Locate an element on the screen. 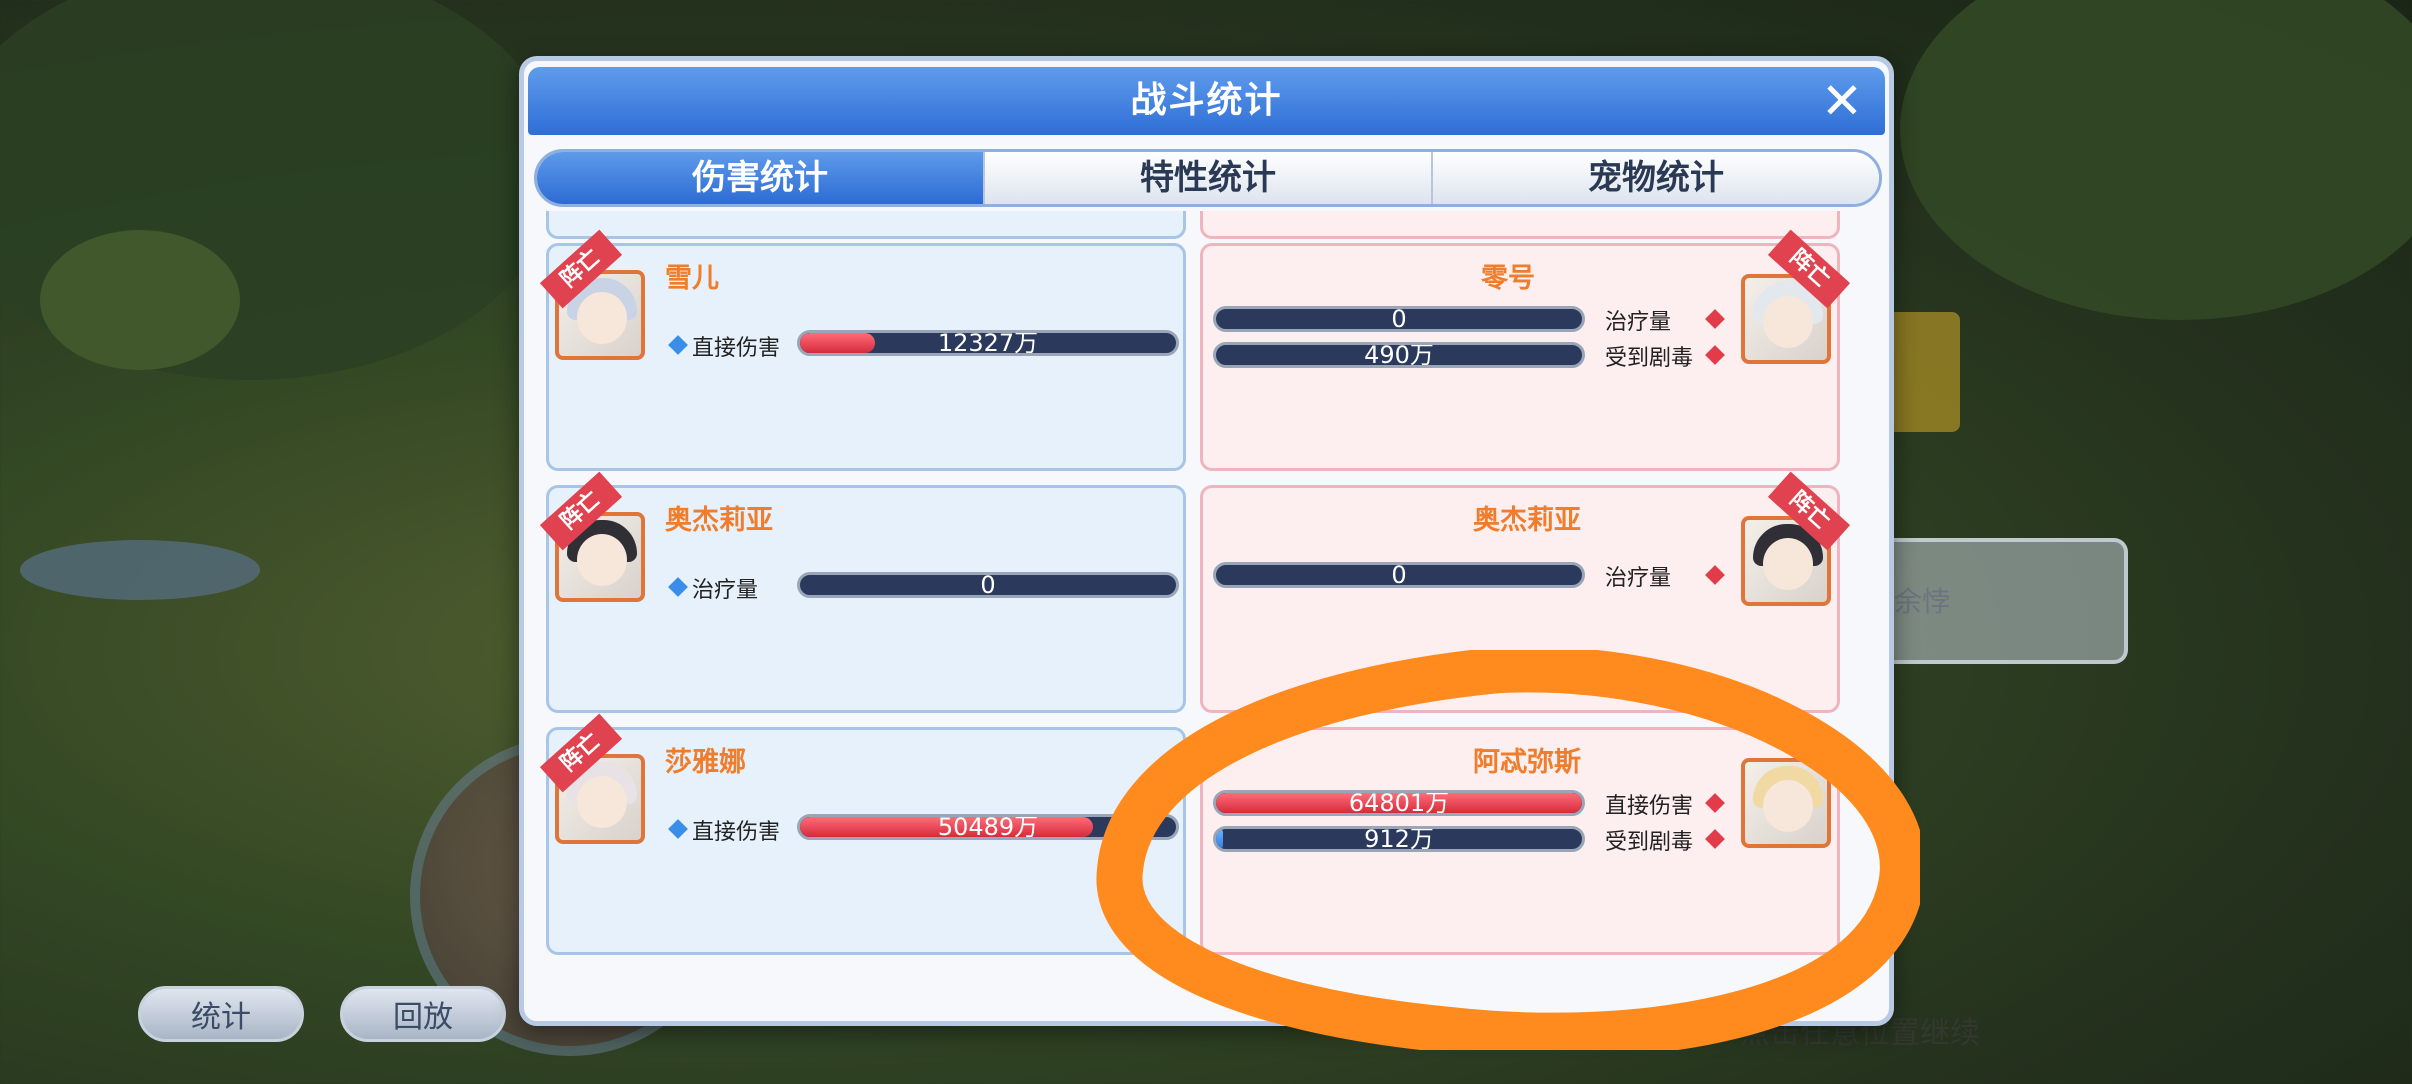 Image resolution: width=2412 pixels, height=1084 pixels. hero-name: 莎雅娜 is located at coordinates (705, 762).